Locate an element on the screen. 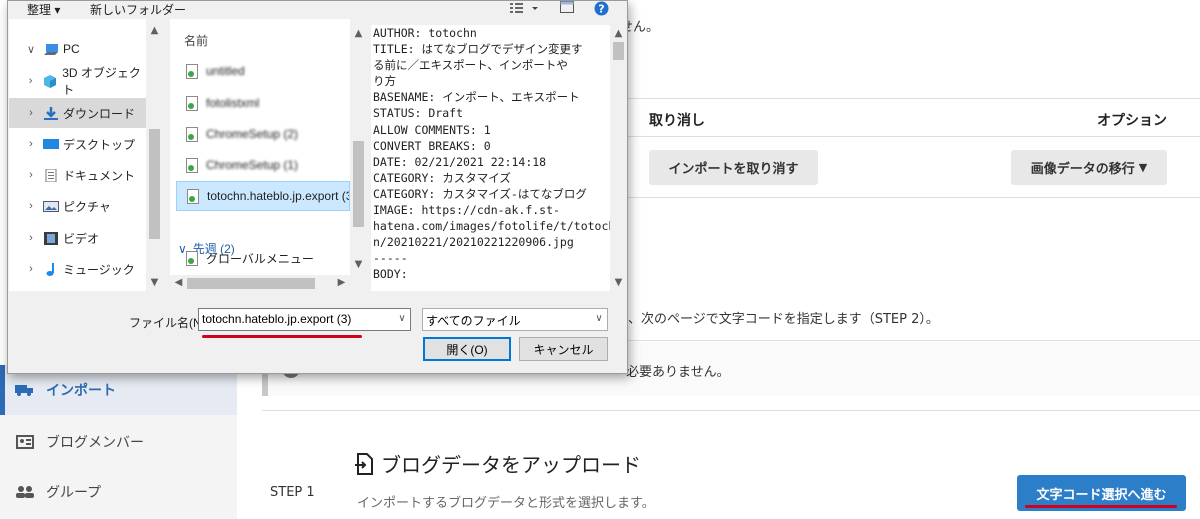  nav-item-pc: ∨ PC is located at coordinates (78, 49).